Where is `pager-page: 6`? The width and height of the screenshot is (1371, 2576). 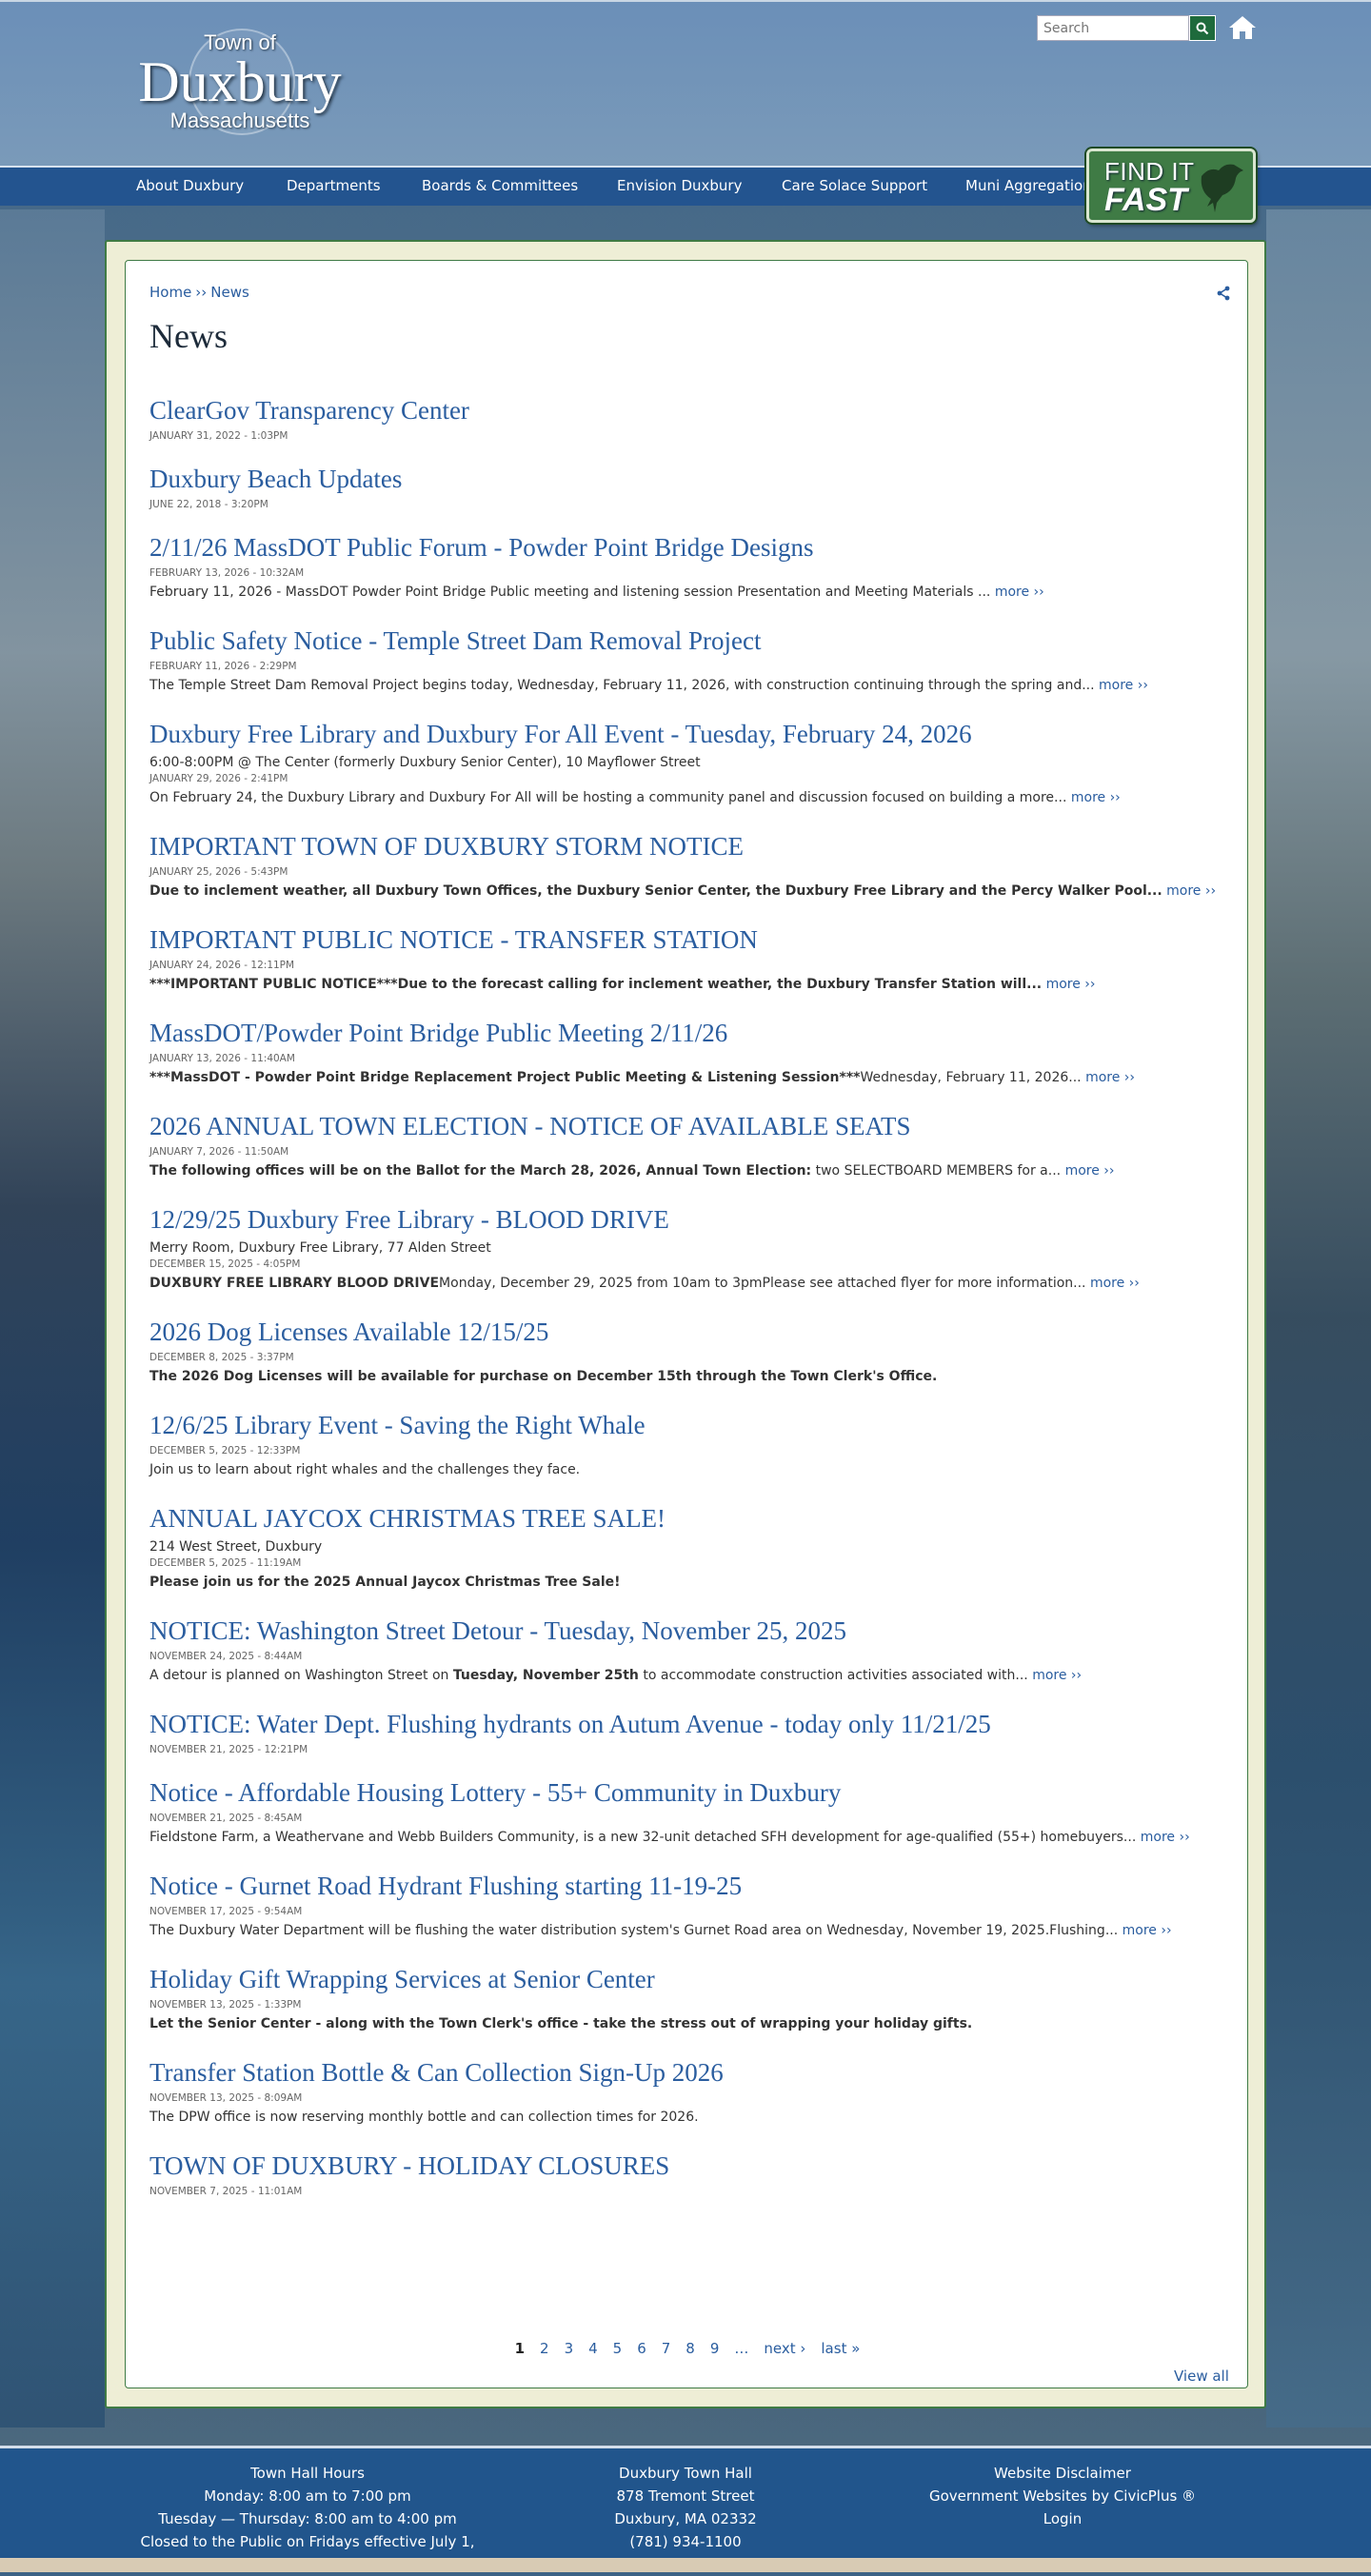
pager-page: 6 is located at coordinates (641, 2348).